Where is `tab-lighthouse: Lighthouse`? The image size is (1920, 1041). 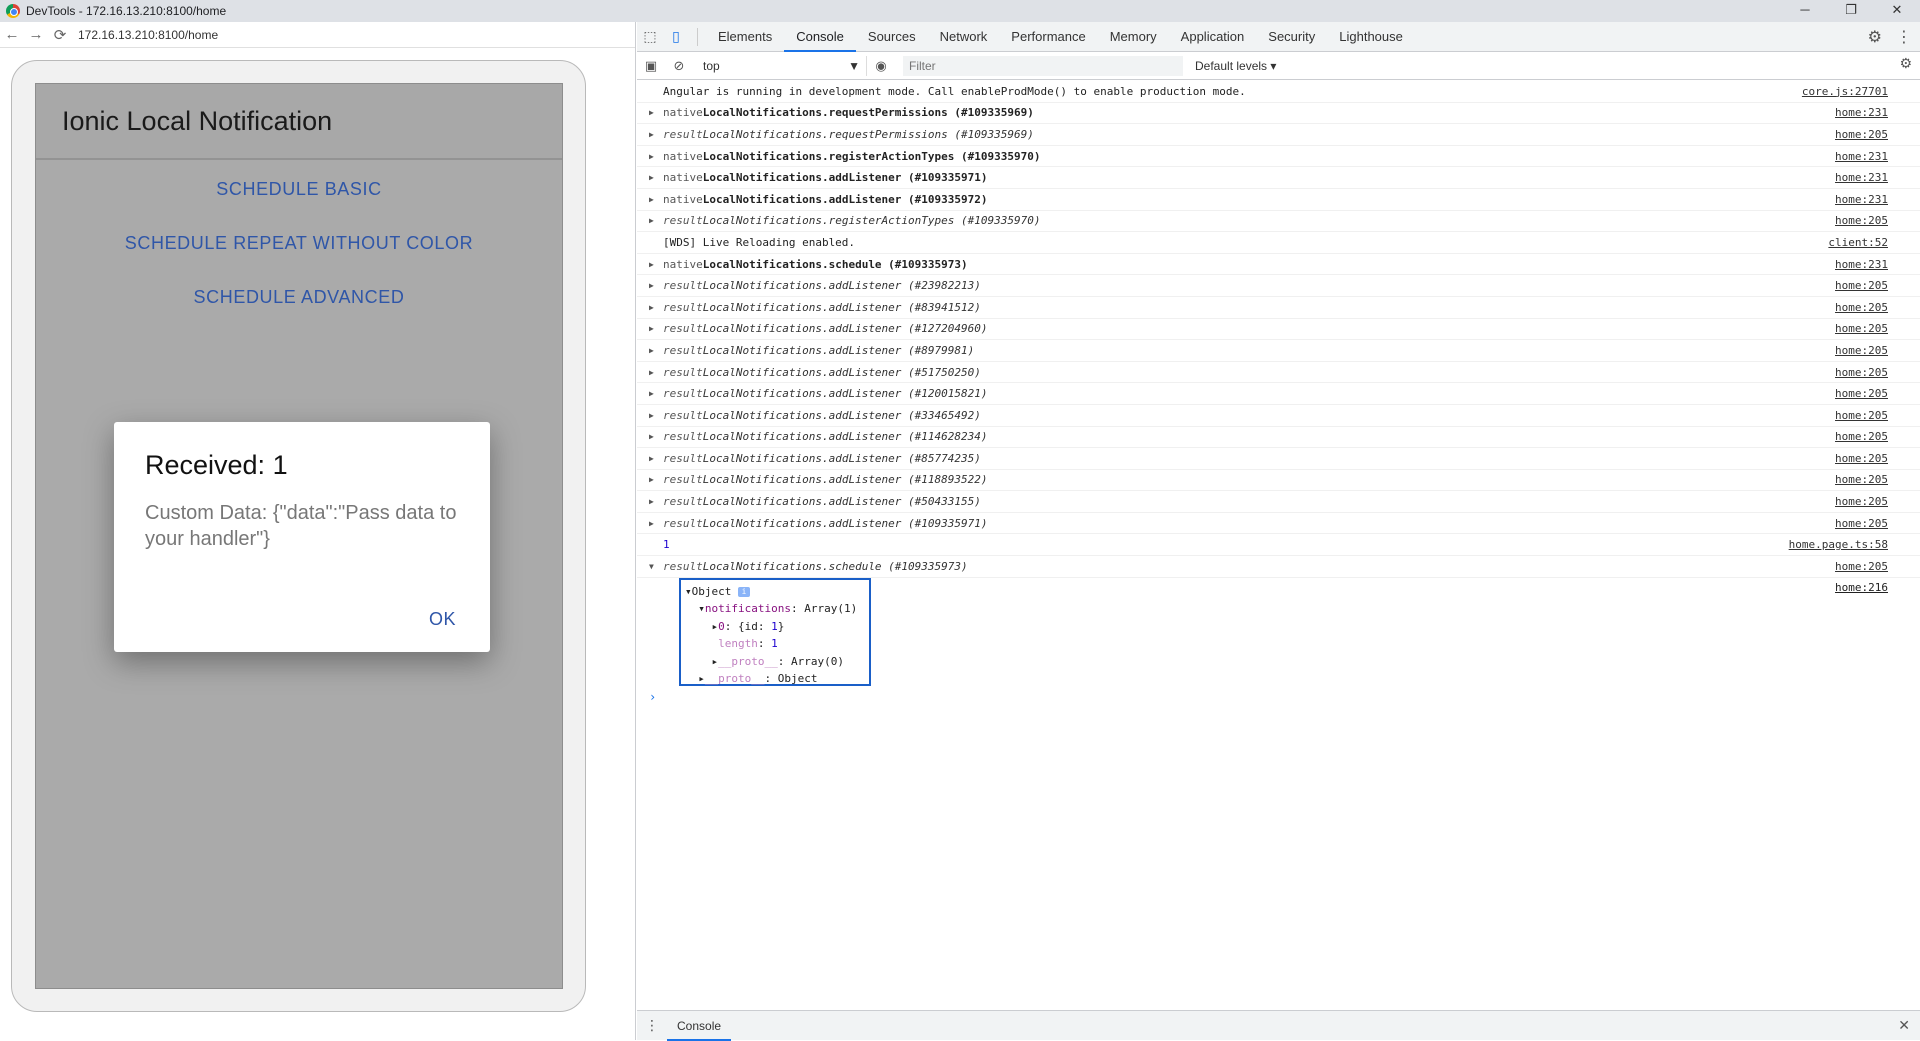 tab-lighthouse: Lighthouse is located at coordinates (1371, 37).